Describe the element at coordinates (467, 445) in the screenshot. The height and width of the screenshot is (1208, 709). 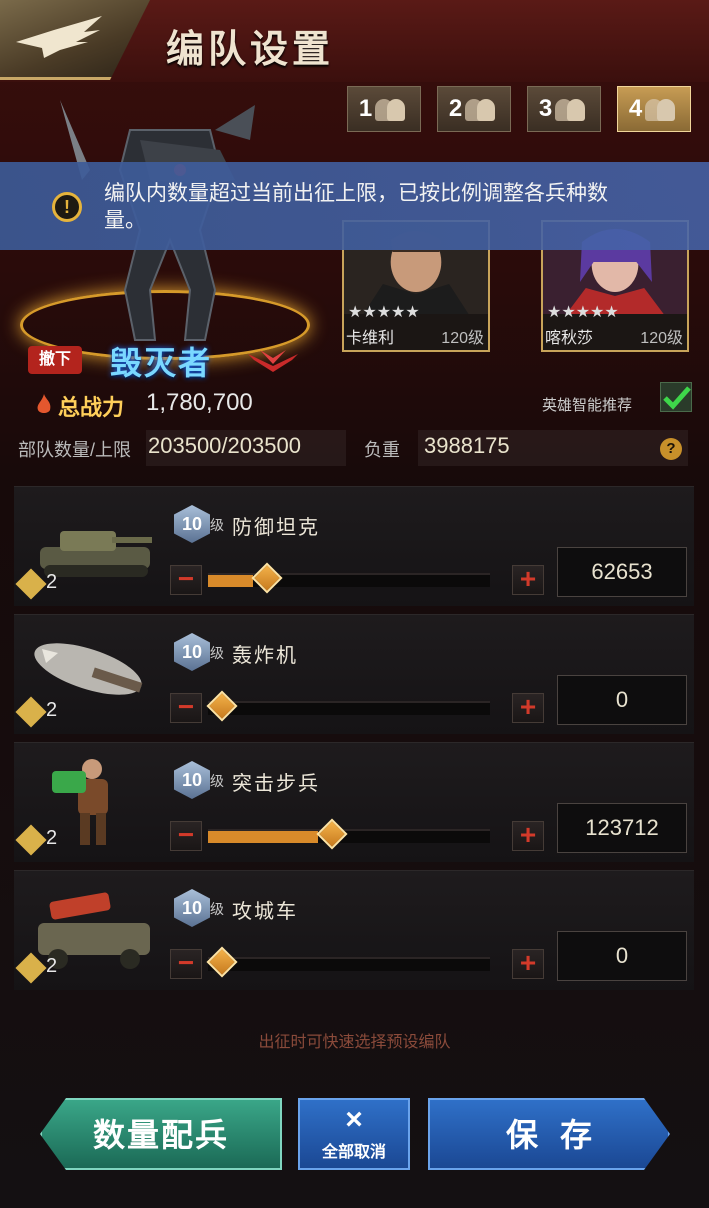
I see `load-value: 3988175` at that location.